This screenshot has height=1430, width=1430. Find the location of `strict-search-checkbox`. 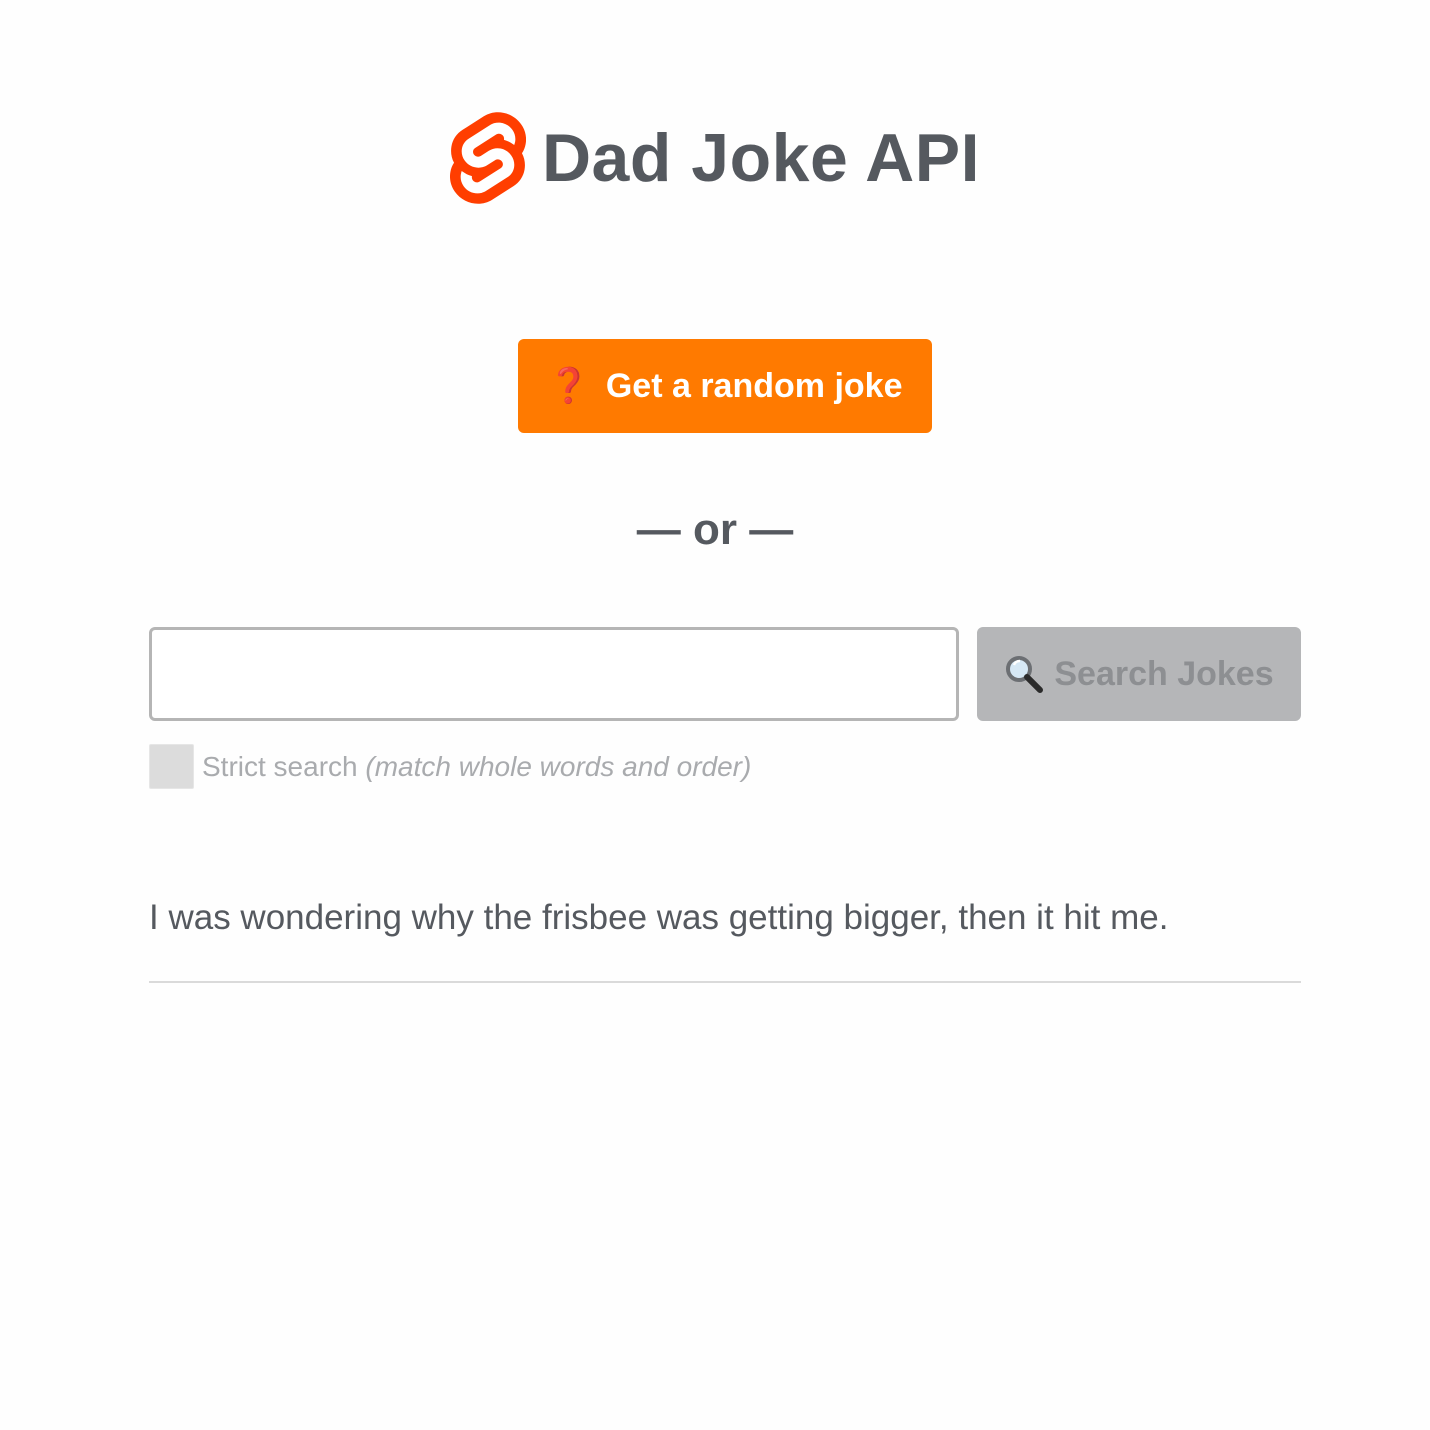

strict-search-checkbox is located at coordinates (171, 766).